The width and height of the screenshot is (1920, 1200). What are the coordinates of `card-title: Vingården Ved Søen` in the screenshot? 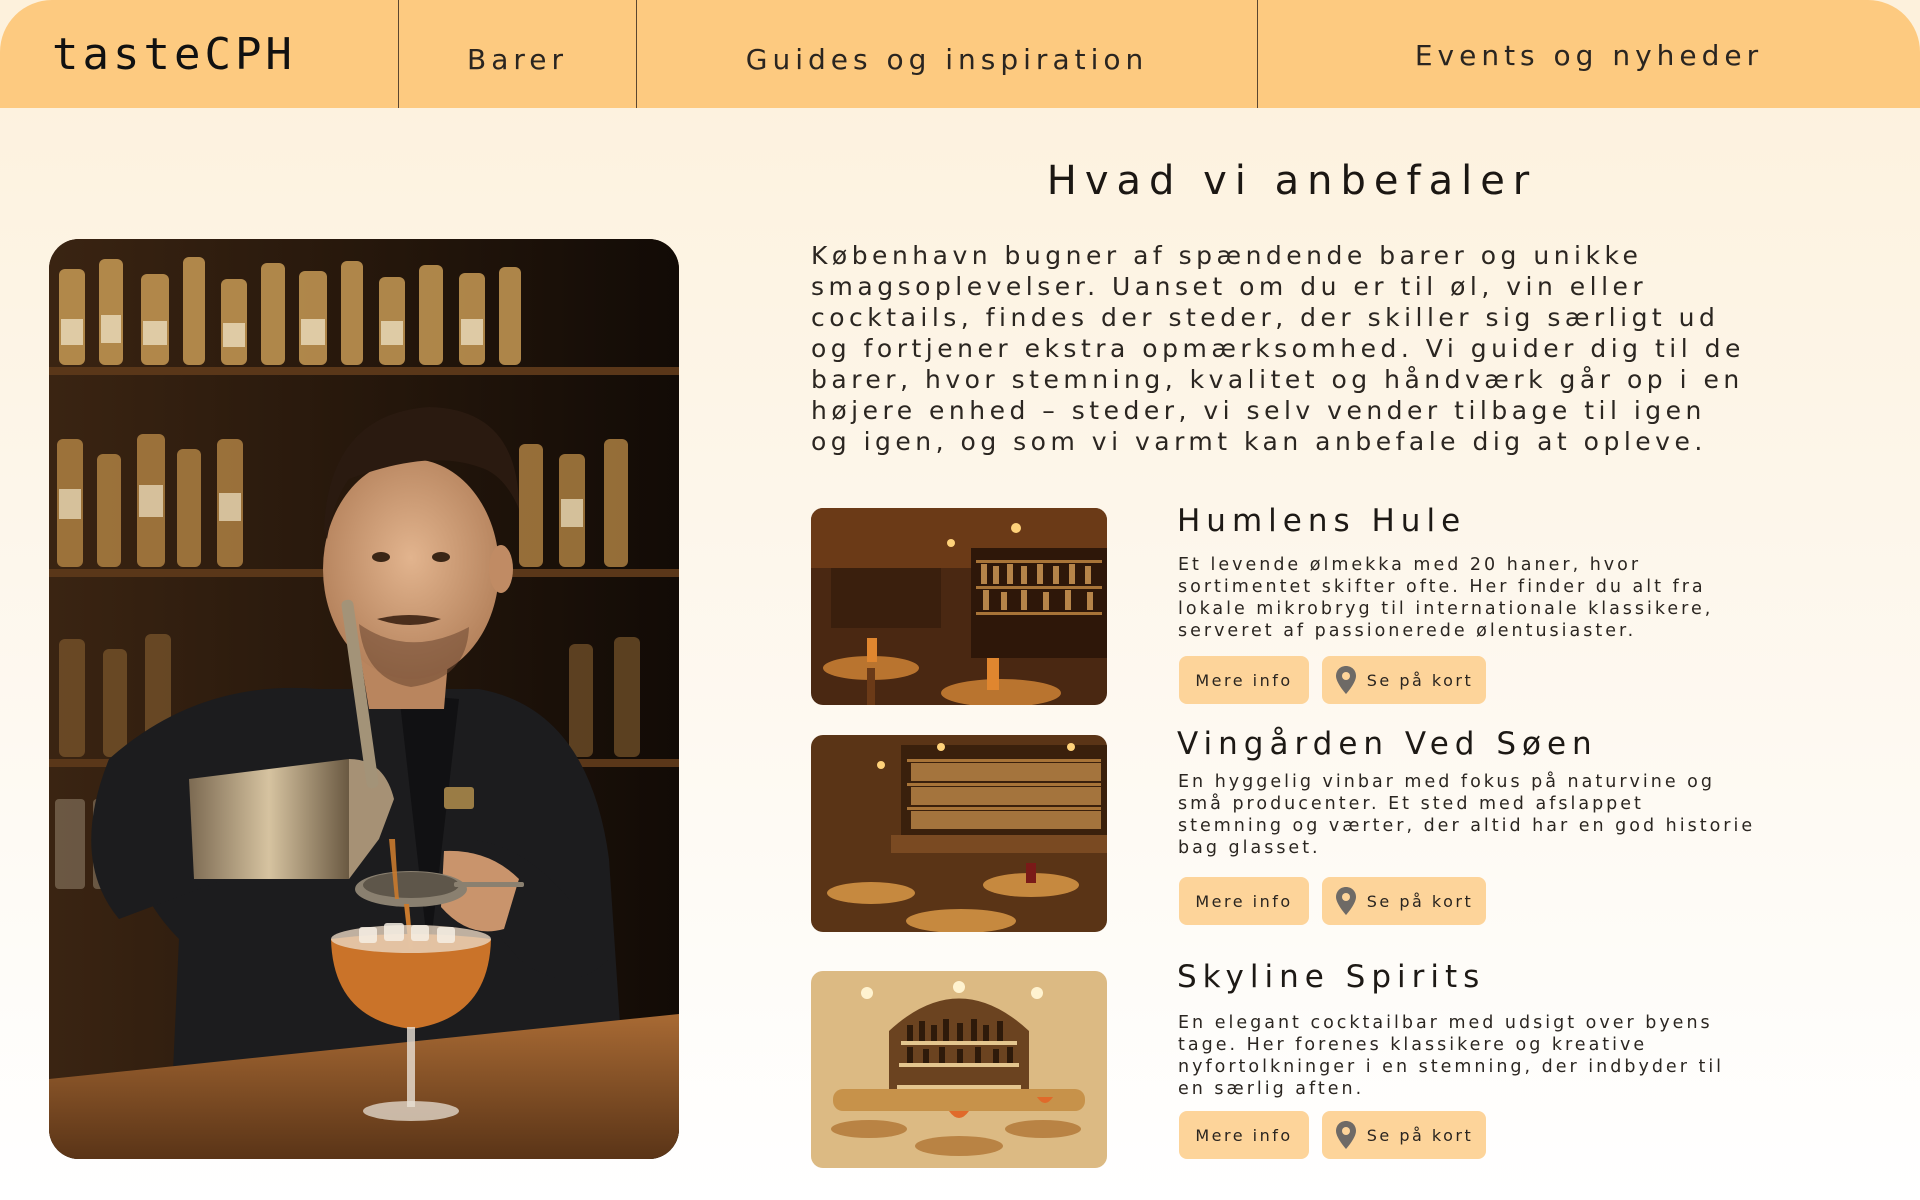 It's located at (1387, 744).